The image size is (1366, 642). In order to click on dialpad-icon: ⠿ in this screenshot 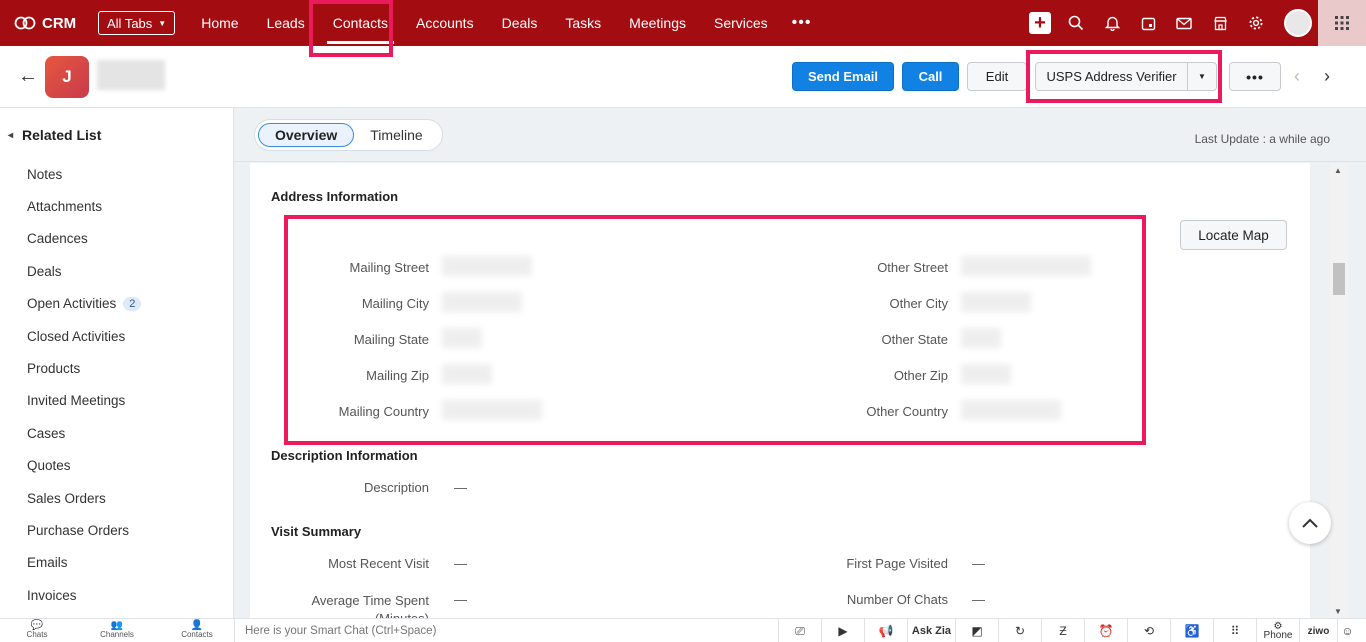, I will do `click(1234, 630)`.